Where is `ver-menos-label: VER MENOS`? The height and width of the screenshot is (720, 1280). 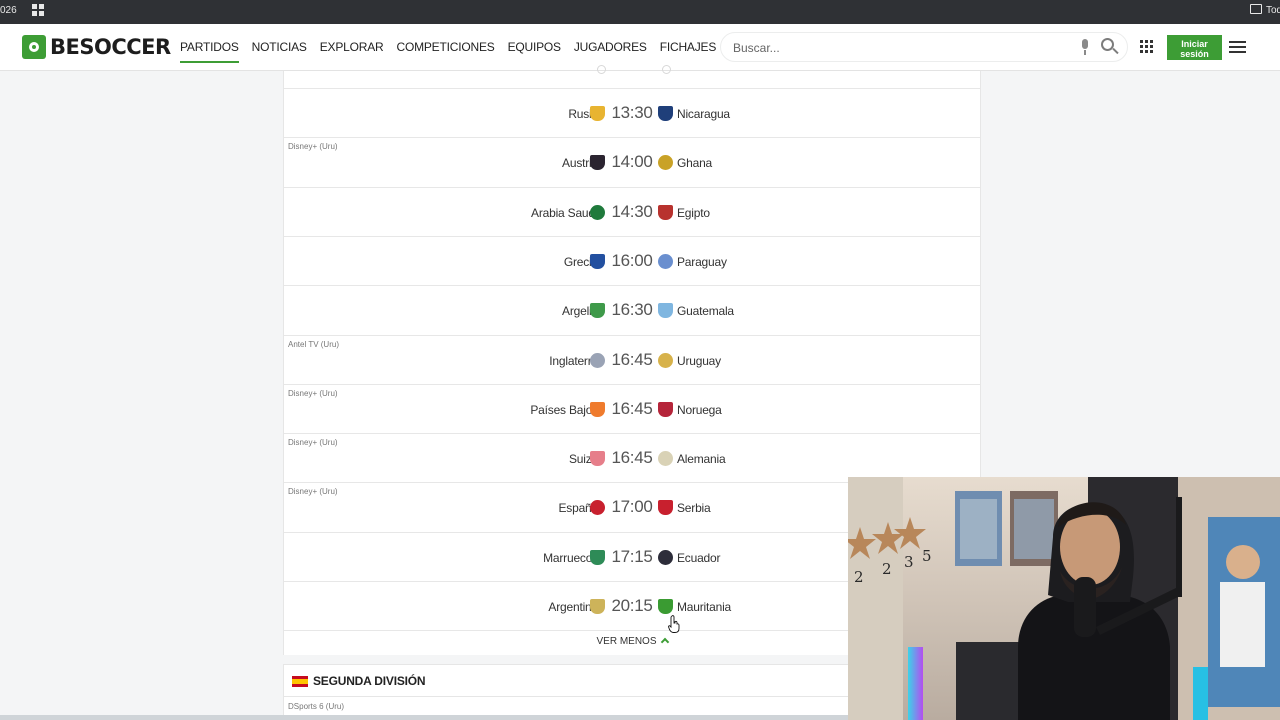 ver-menos-label: VER MENOS is located at coordinates (626, 641).